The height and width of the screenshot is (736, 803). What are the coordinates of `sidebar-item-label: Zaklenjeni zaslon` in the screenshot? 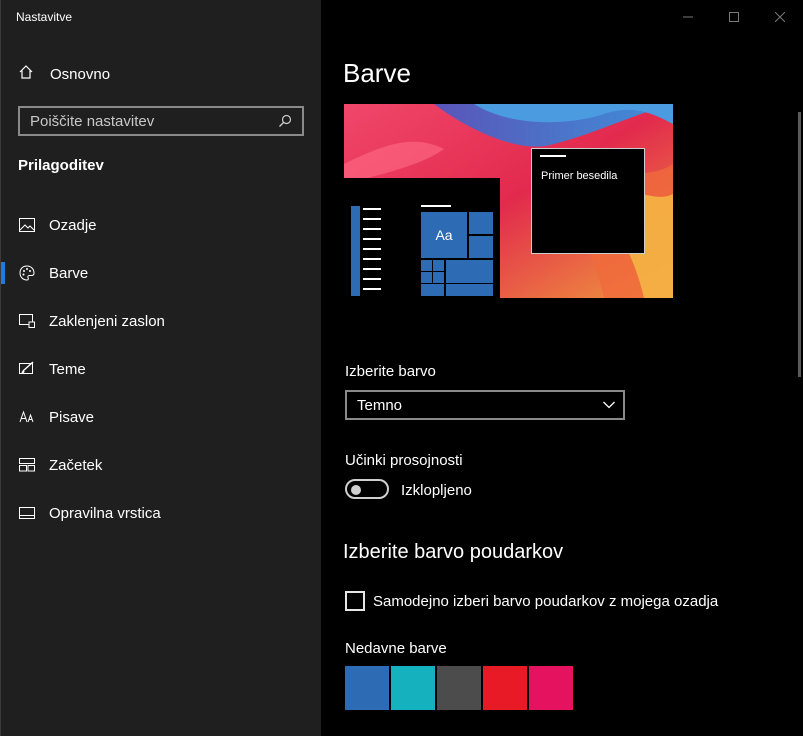 It's located at (107, 321).